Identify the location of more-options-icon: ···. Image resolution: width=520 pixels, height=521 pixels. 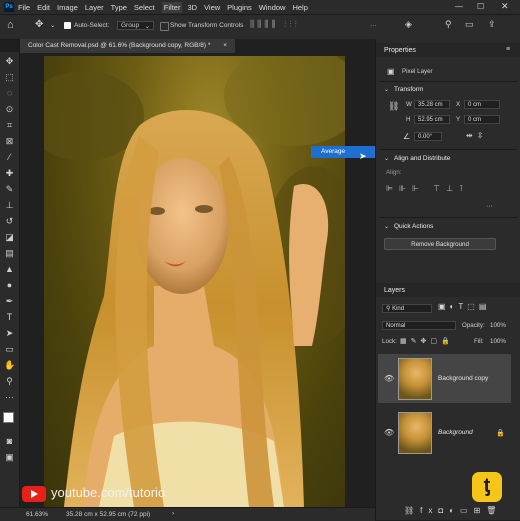
(373, 25).